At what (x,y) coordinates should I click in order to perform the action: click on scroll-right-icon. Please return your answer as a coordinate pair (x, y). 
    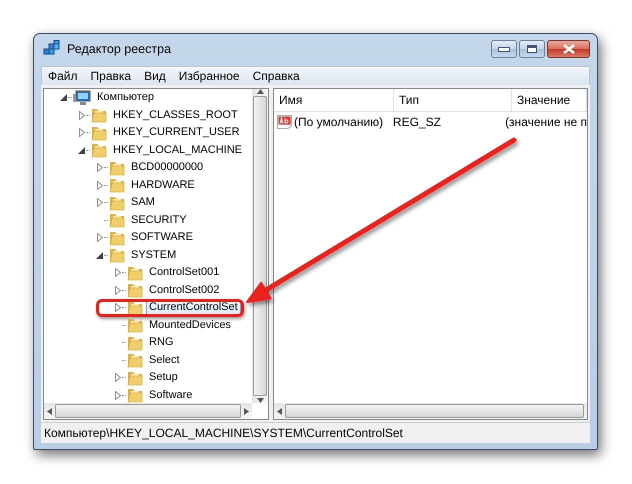
    Looking at the image, I should click on (246, 411).